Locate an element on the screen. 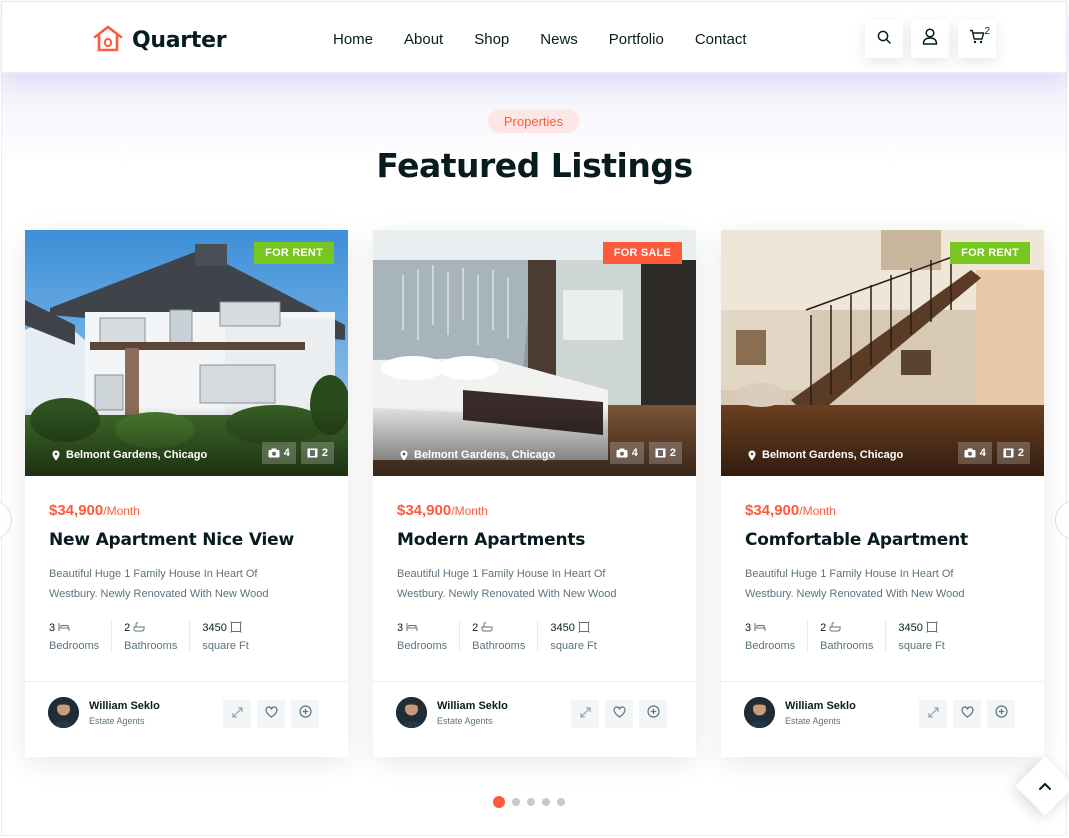 This screenshot has width=1069, height=838. user-icon is located at coordinates (930, 39).